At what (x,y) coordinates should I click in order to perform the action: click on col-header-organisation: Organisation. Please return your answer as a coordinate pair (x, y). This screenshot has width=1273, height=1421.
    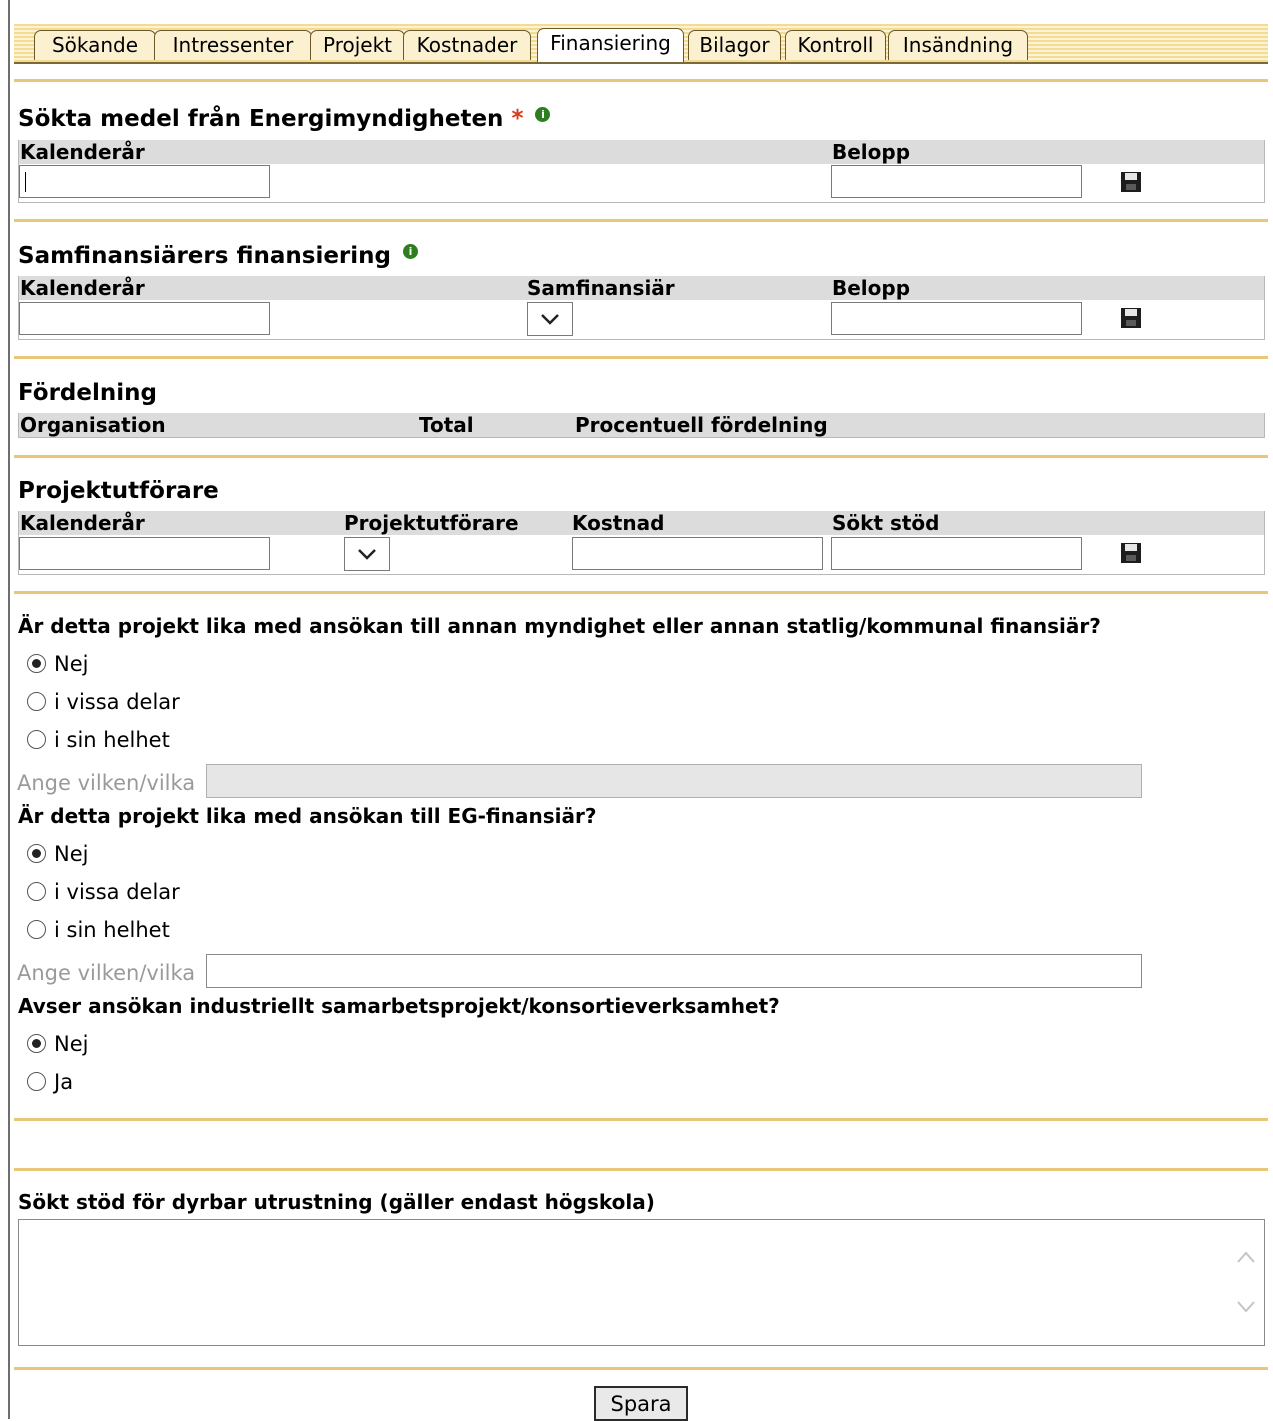
    Looking at the image, I should click on (93, 425).